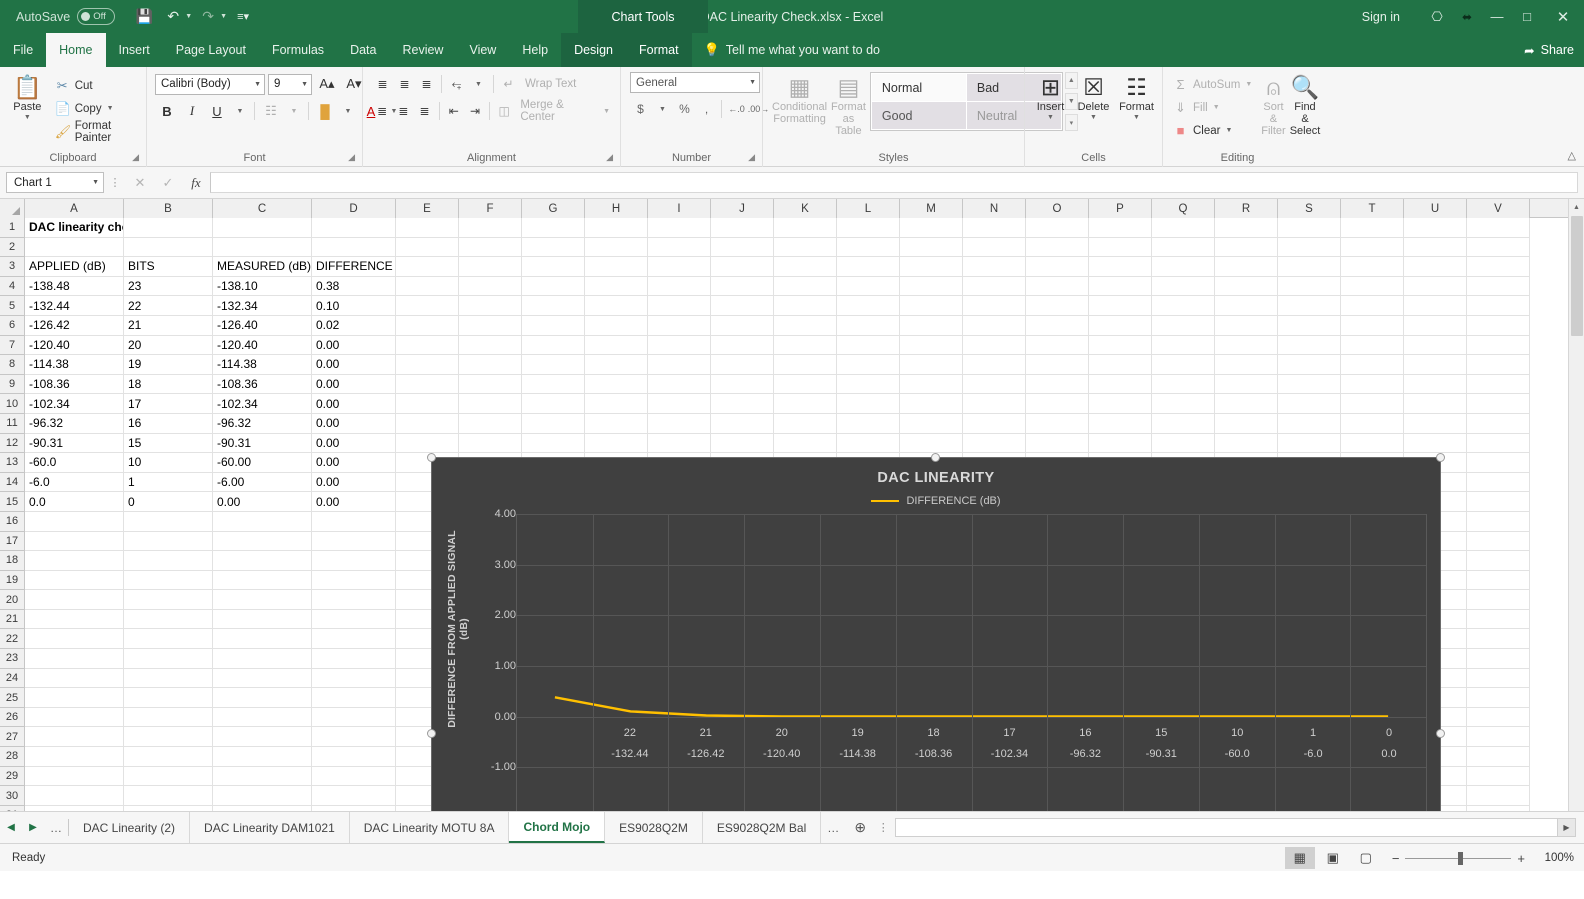  Describe the element at coordinates (12, 659) in the screenshot. I see `row-header-23: 23` at that location.